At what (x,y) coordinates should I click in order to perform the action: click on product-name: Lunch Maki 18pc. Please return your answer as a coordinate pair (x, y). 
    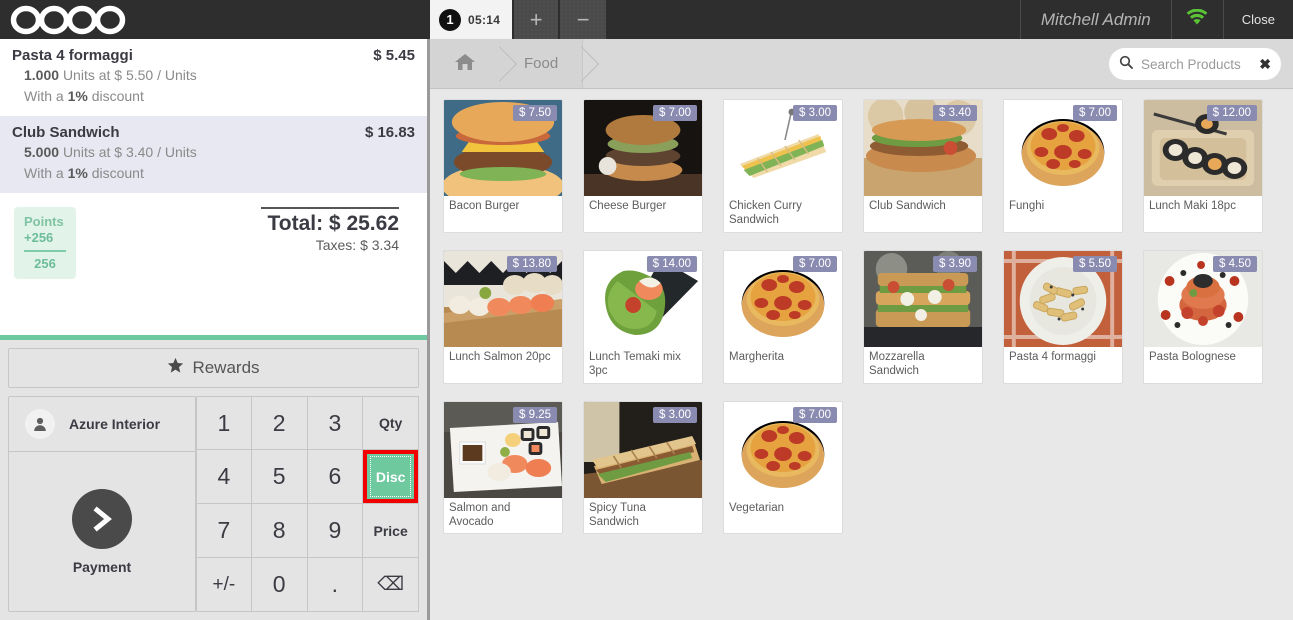
    Looking at the image, I should click on (1192, 206).